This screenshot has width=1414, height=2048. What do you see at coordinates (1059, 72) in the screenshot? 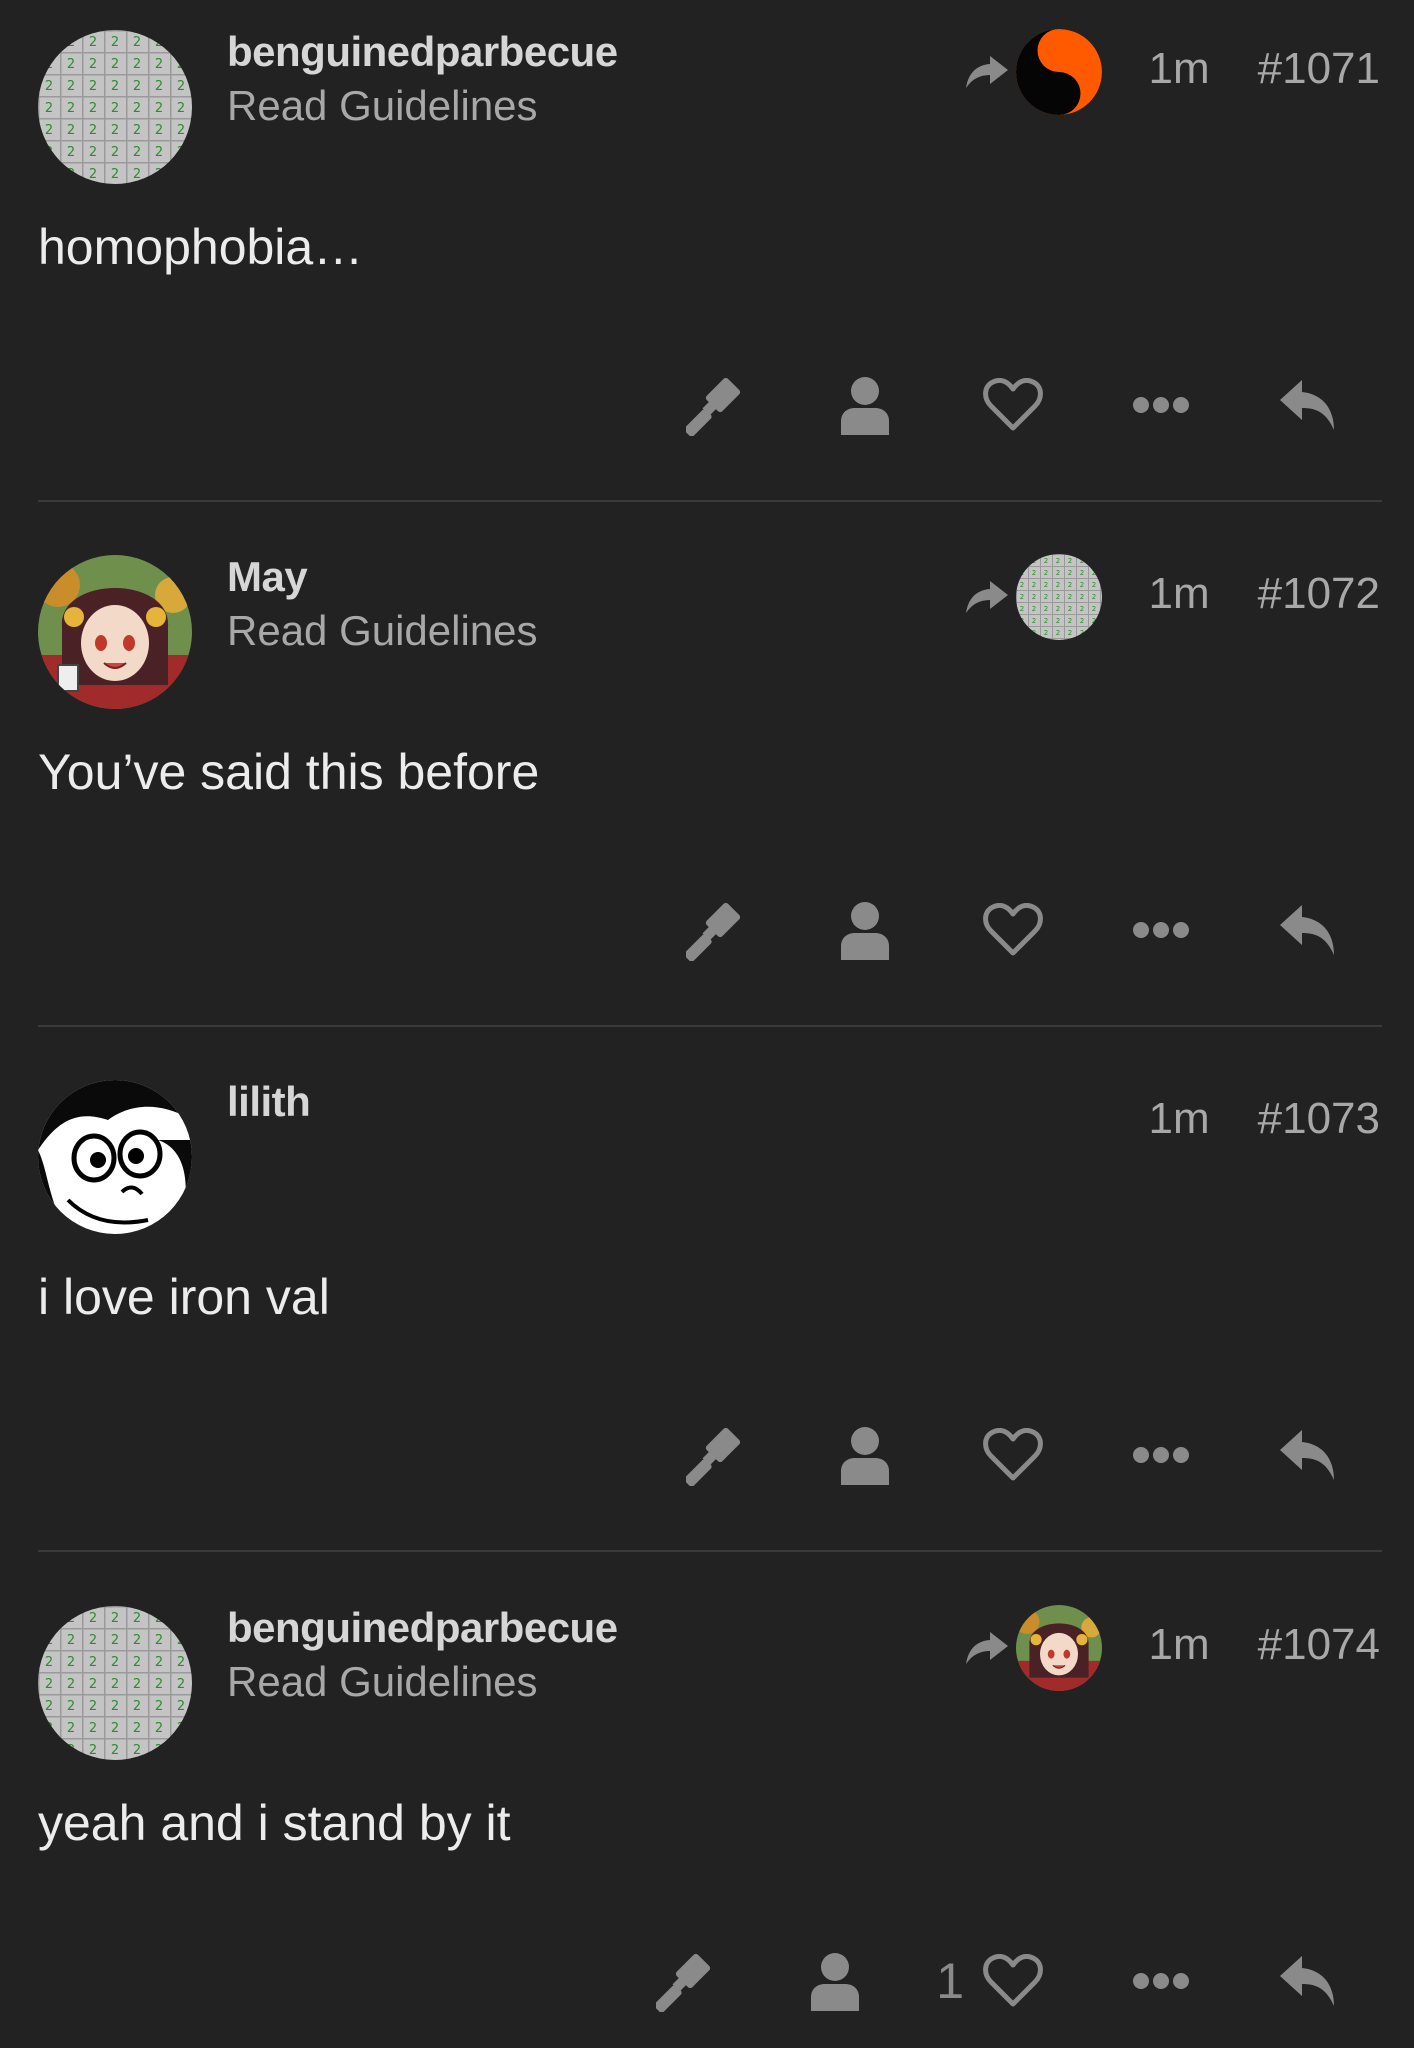
I see `yin-yang-avatar` at bounding box center [1059, 72].